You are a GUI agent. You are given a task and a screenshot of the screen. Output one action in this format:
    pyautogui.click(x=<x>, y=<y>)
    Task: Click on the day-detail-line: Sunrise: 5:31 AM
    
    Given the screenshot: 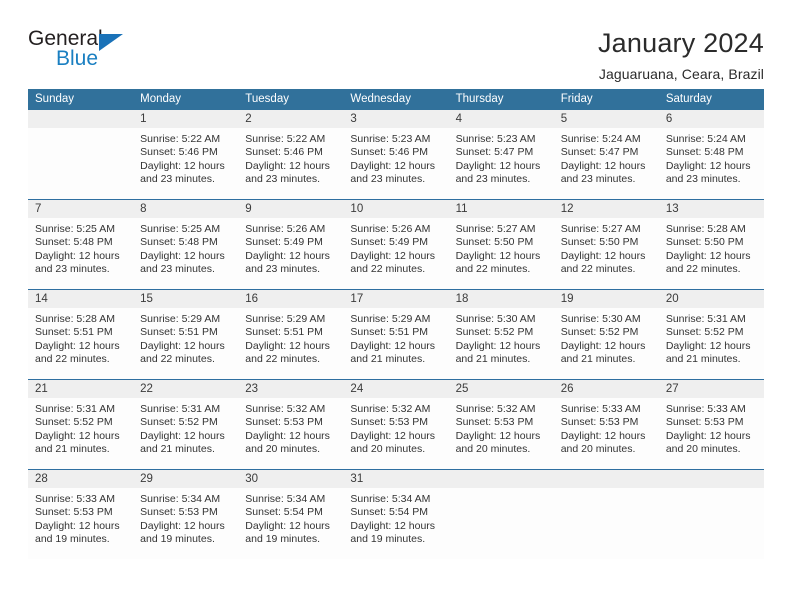 What is the action you would take?
    pyautogui.click(x=75, y=409)
    